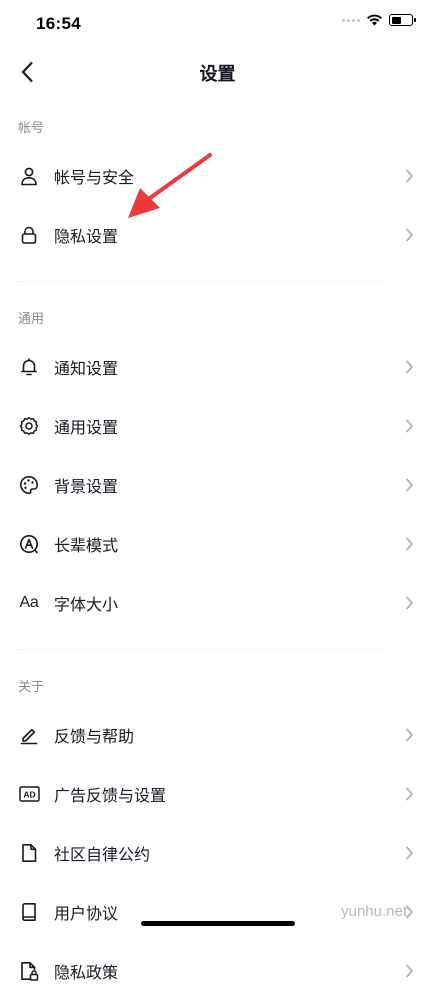 This screenshot has height=1000, width=435. I want to click on settings-item-general: 通用设置, so click(217, 425).